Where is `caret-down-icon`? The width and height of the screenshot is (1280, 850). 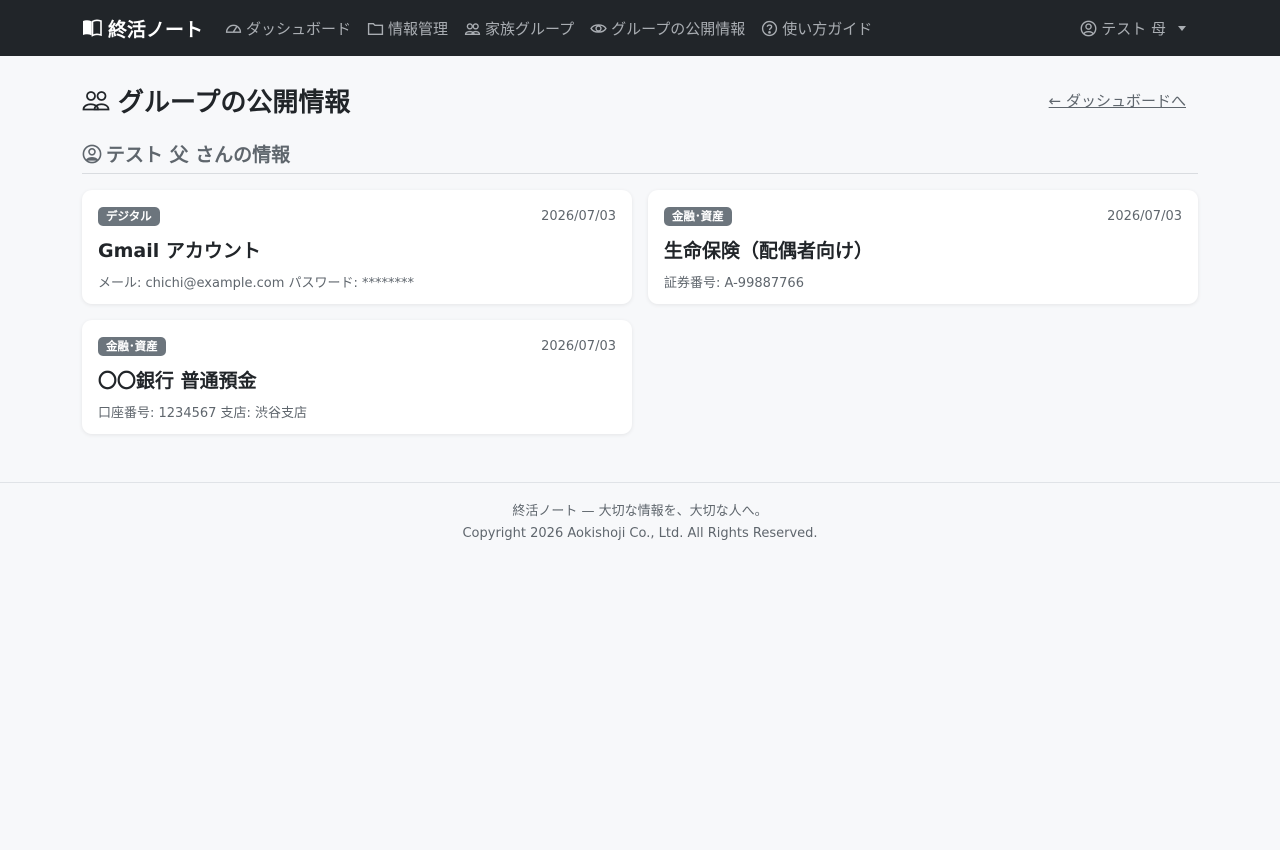 caret-down-icon is located at coordinates (1182, 28).